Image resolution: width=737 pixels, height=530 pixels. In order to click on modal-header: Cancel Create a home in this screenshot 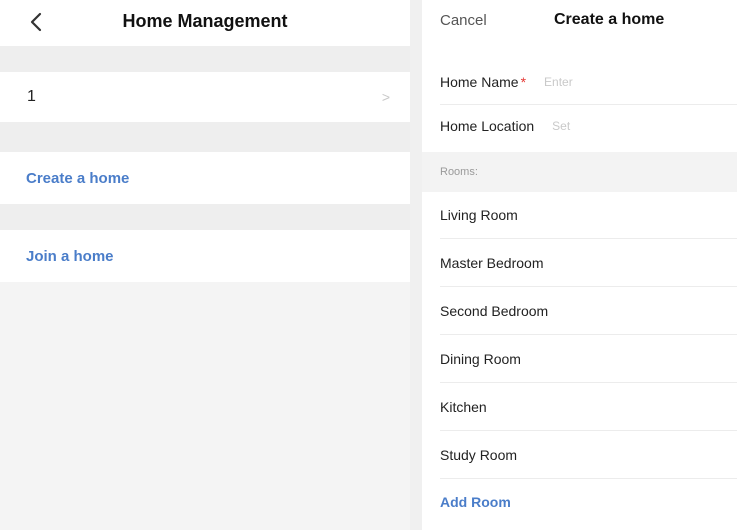, I will do `click(579, 22)`.